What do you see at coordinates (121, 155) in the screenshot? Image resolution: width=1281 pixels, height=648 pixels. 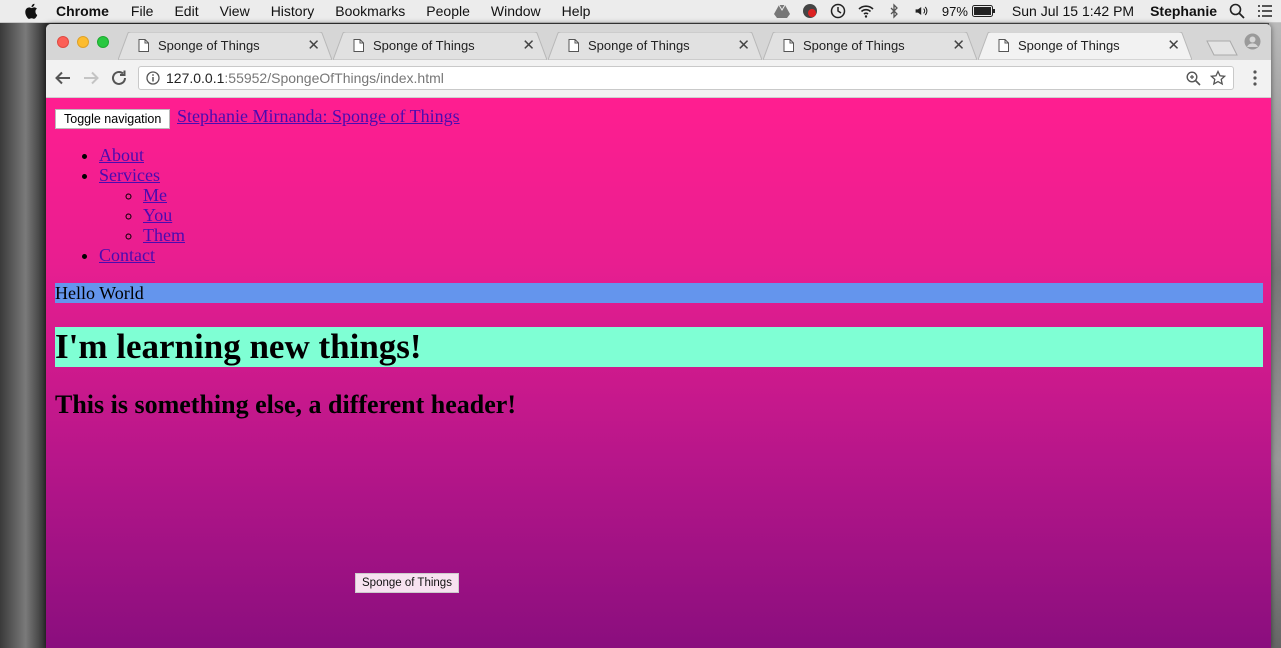 I see `nav-link-about: About` at bounding box center [121, 155].